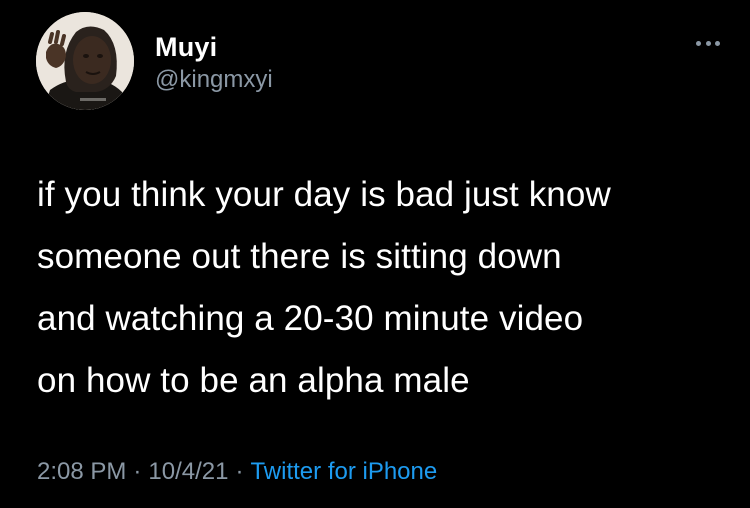  Describe the element at coordinates (214, 80) in the screenshot. I see `user-handle: @kingmxyi` at that location.